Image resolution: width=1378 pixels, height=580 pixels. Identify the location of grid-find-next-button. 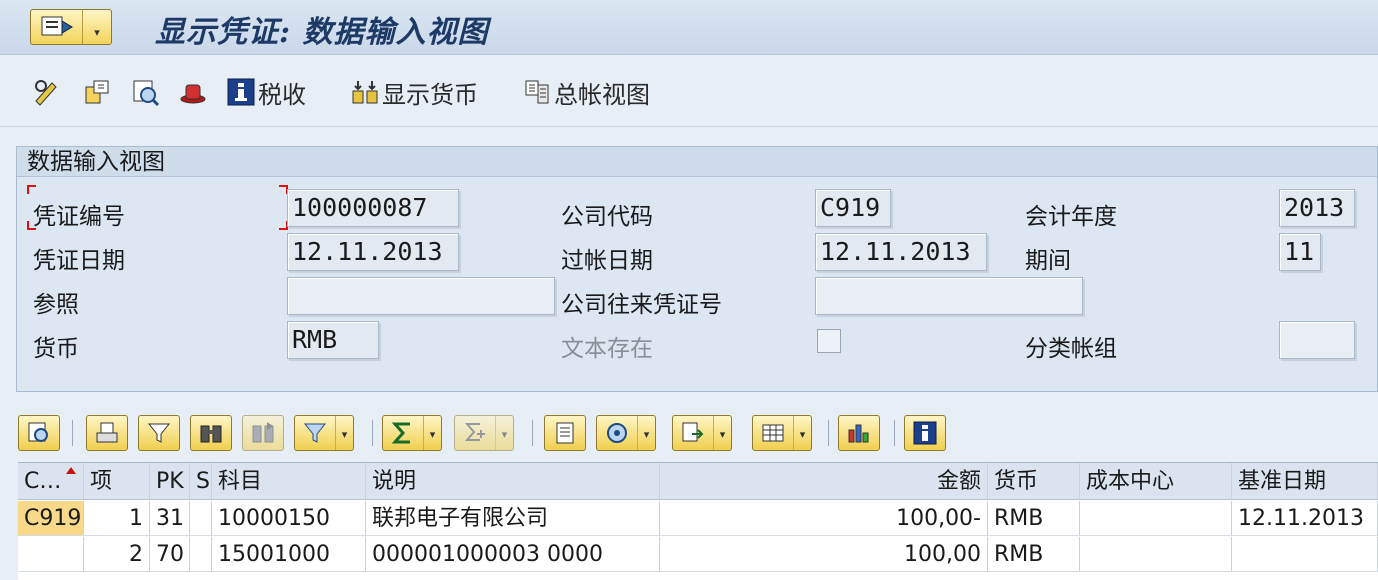
(263, 433).